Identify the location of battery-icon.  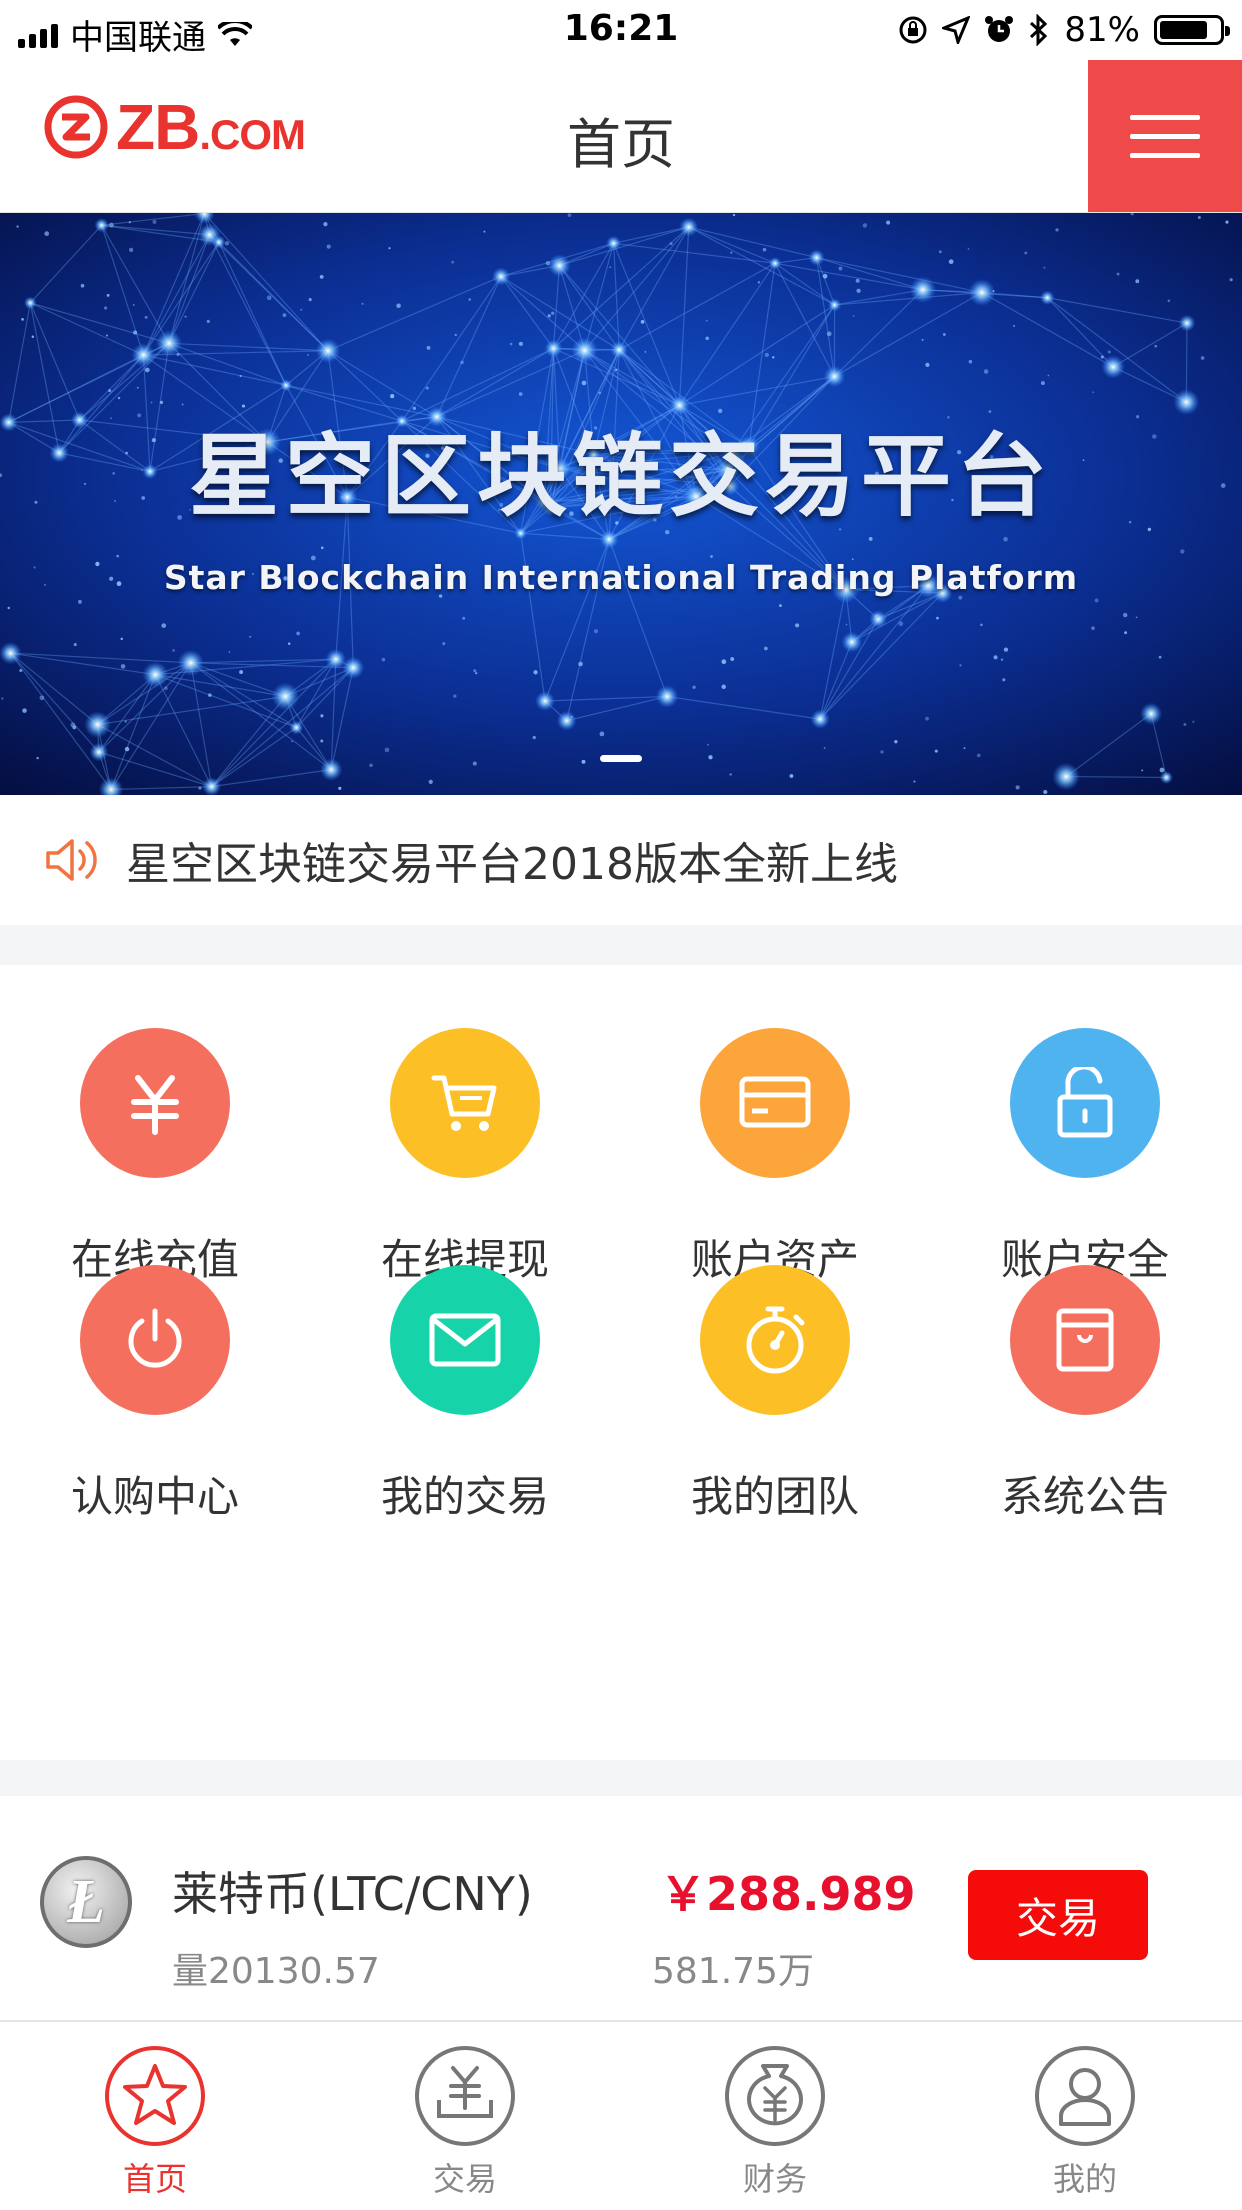
(1189, 30).